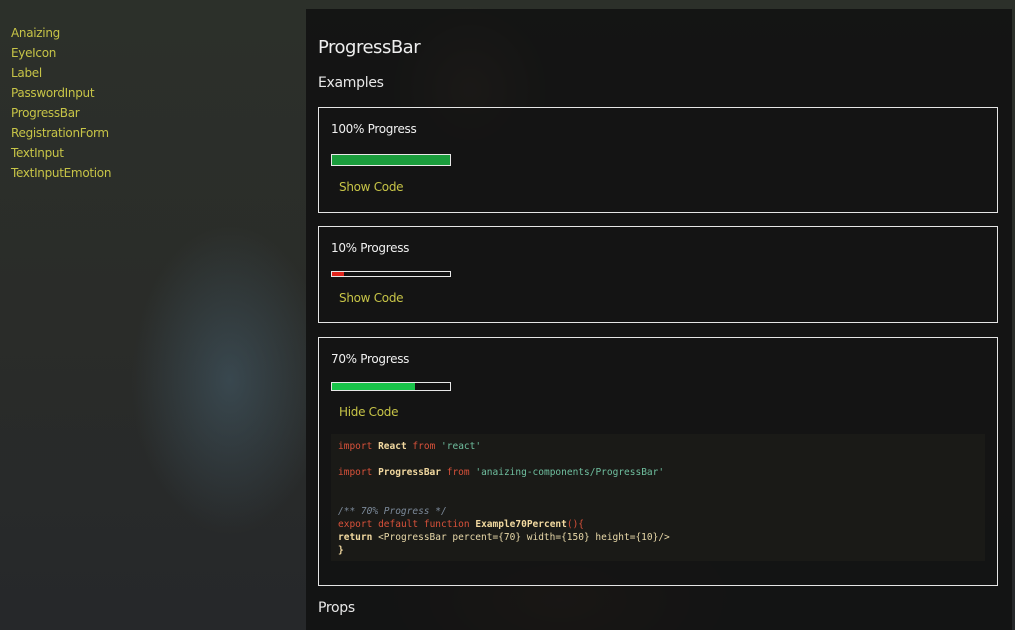  Describe the element at coordinates (91, 53) in the screenshot. I see `sidebar-item-eyeicon: EyeIcon` at that location.